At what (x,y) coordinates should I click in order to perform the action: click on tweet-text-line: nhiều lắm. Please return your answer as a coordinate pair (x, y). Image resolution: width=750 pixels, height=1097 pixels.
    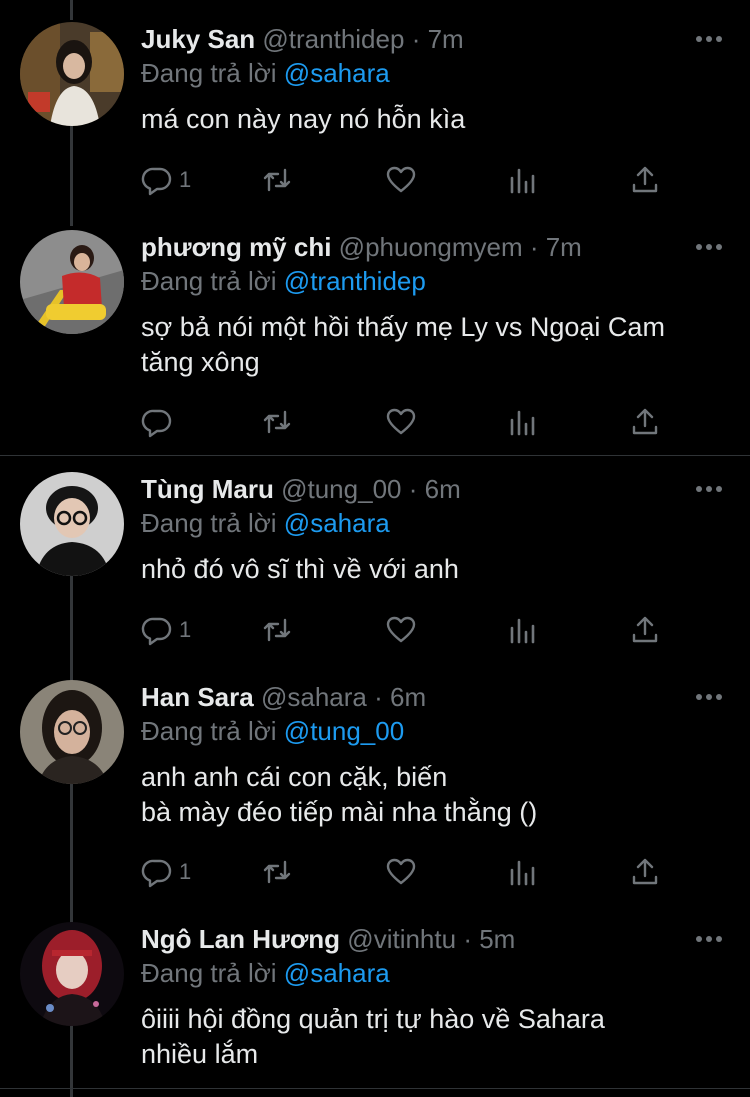
    Looking at the image, I should click on (200, 1054).